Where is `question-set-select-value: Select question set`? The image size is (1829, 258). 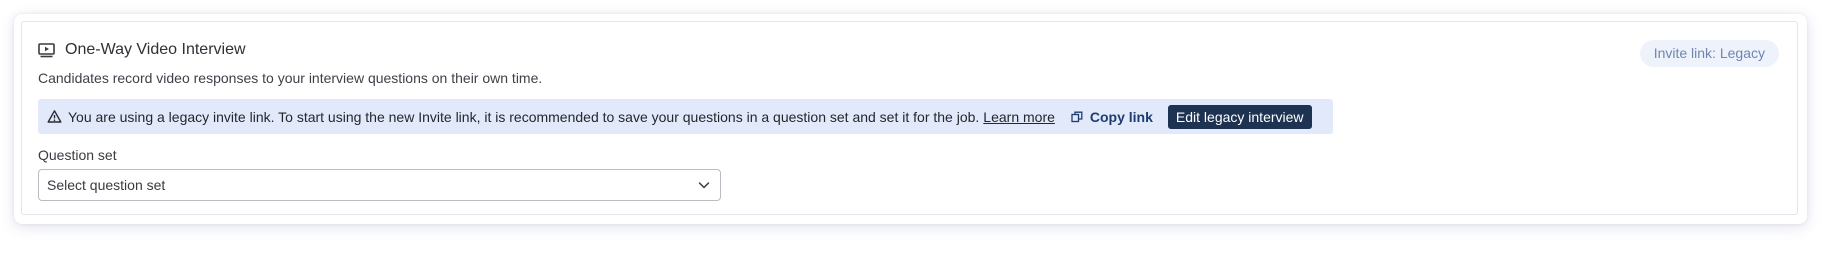
question-set-select-value: Select question set is located at coordinates (106, 185).